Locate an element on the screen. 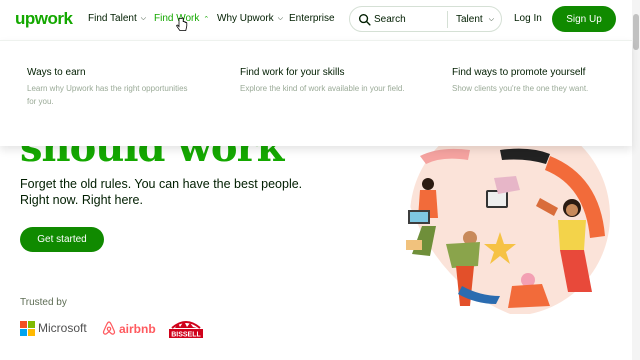 The image size is (640, 360). bissell-wordmark: BISSELL is located at coordinates (186, 334).